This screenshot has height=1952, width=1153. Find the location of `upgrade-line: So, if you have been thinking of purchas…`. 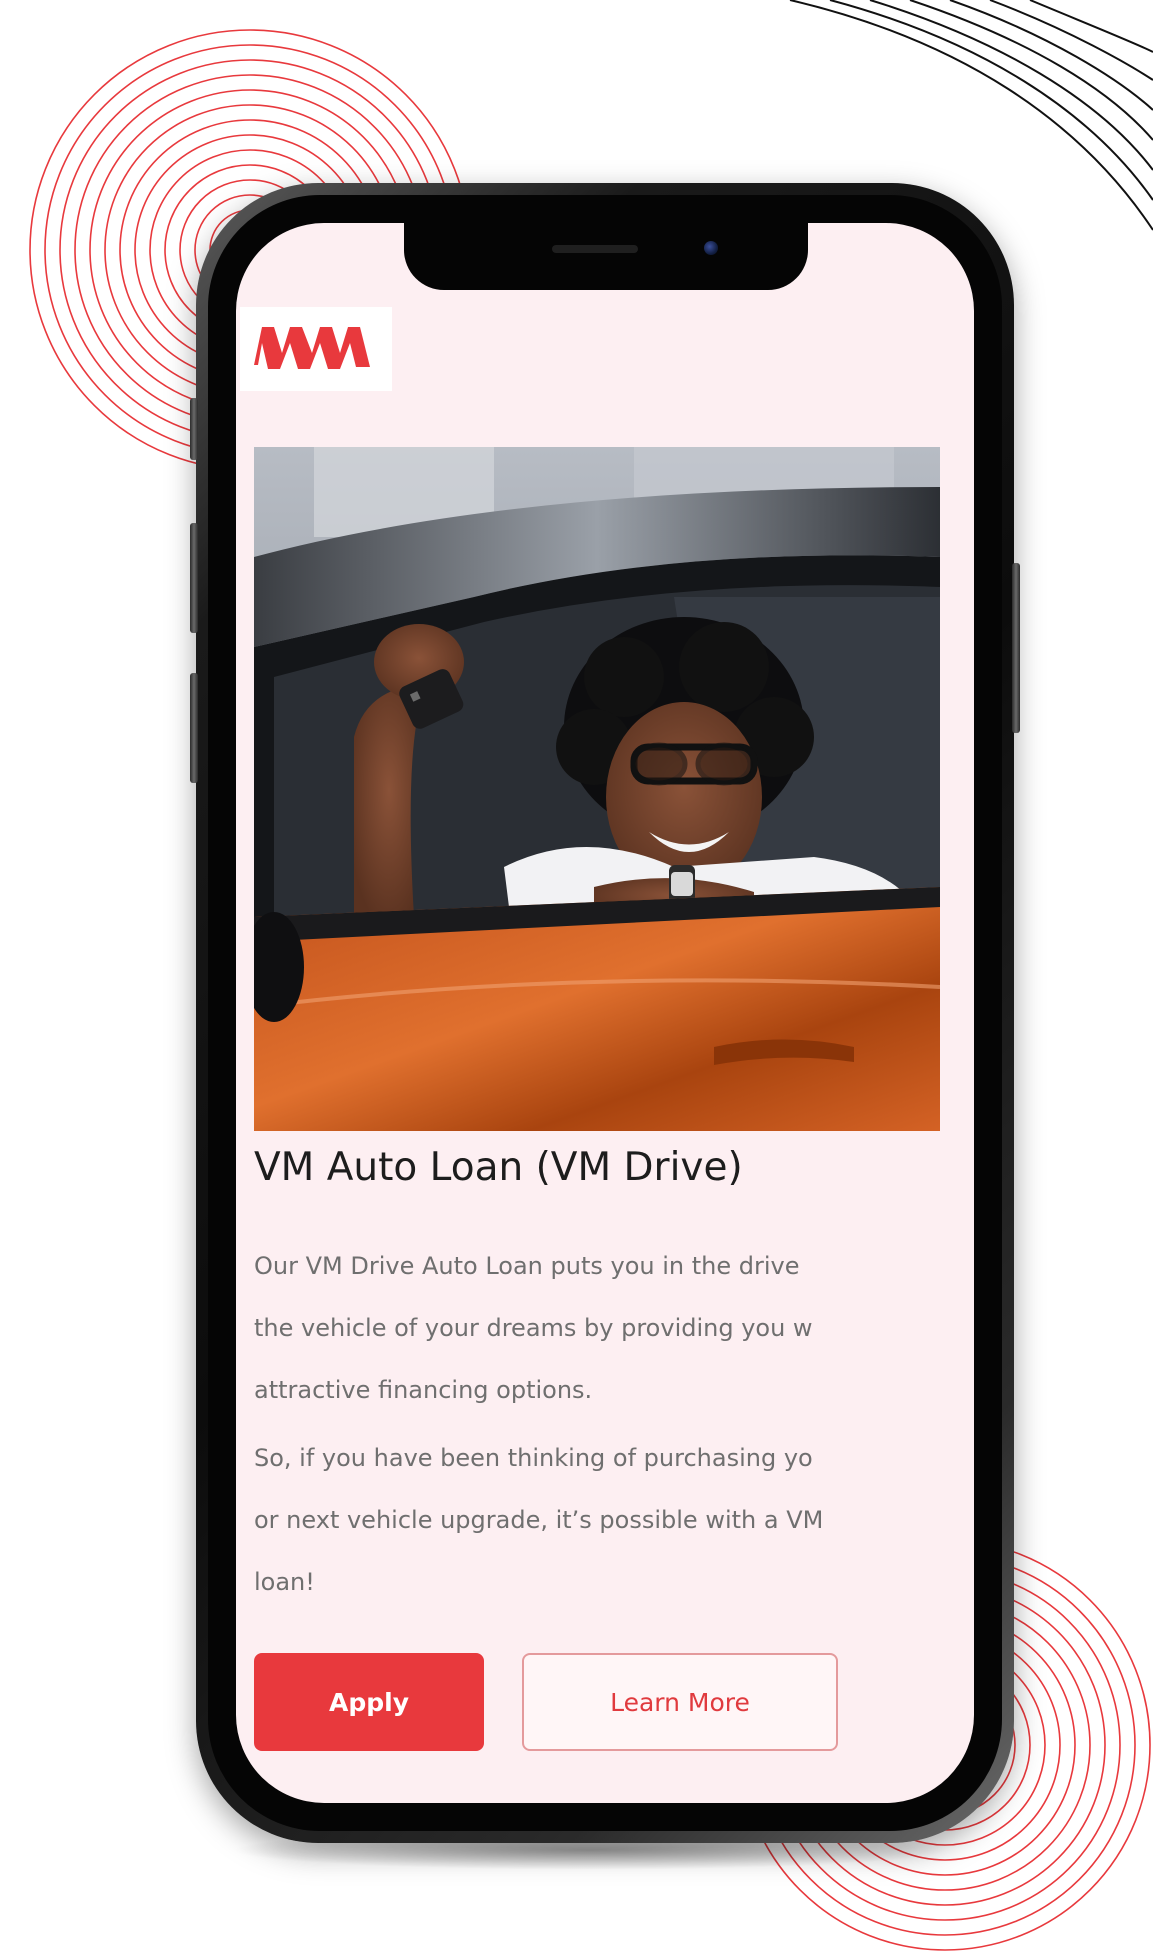

upgrade-line: So, if you have been thinking of purchas… is located at coordinates (533, 1458).